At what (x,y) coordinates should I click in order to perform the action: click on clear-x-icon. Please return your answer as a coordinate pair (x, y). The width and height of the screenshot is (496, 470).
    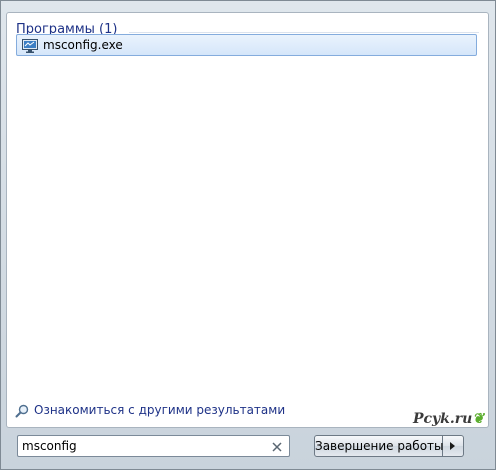
    Looking at the image, I should click on (277, 446).